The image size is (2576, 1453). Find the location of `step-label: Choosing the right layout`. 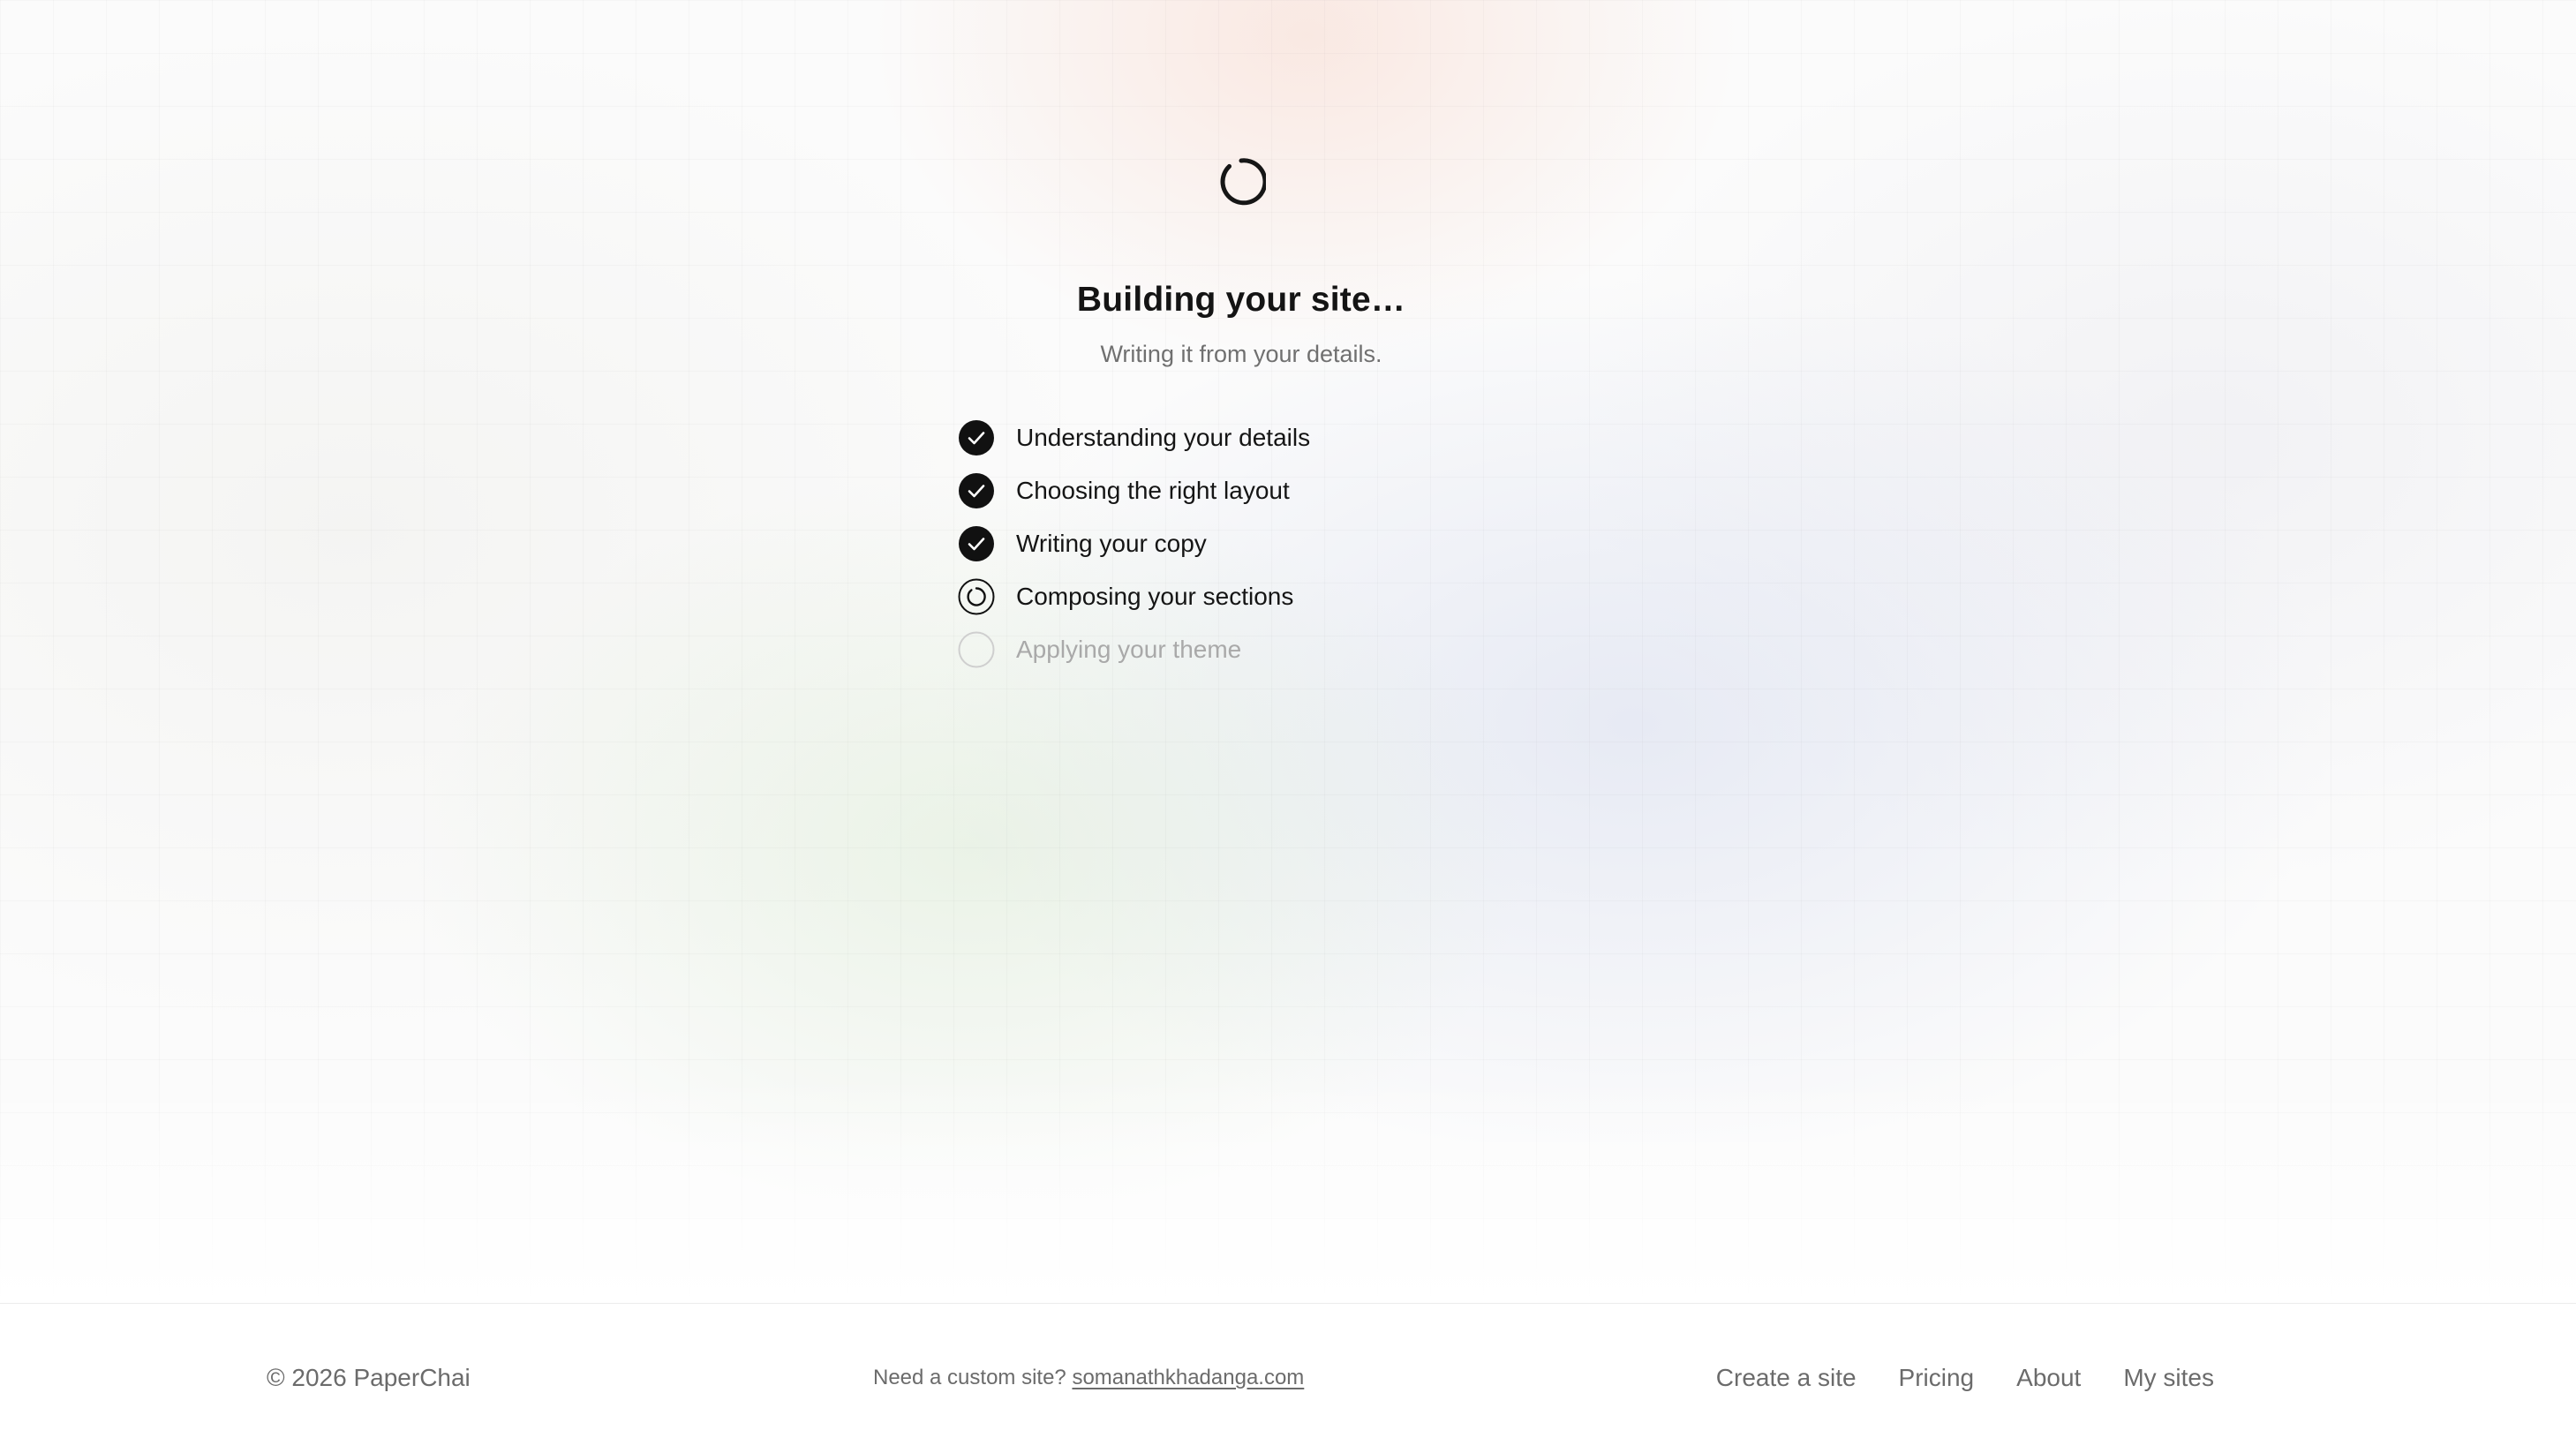

step-label: Choosing the right layout is located at coordinates (1153, 490).